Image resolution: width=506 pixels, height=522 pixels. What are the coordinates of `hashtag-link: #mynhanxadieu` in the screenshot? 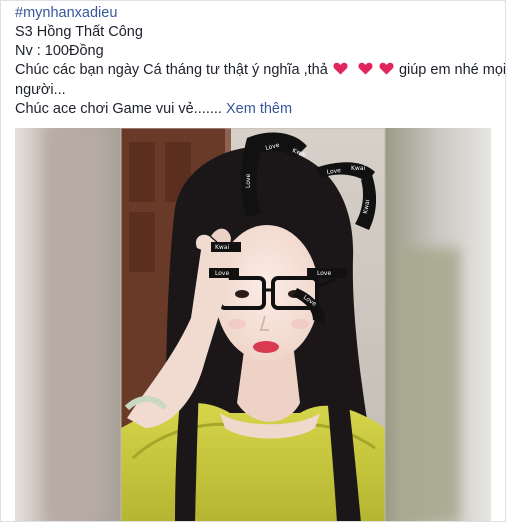 It's located at (256, 13).